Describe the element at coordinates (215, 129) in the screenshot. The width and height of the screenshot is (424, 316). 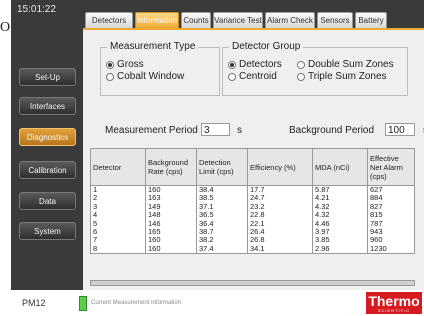
I see `measurement-period-input: 3` at that location.